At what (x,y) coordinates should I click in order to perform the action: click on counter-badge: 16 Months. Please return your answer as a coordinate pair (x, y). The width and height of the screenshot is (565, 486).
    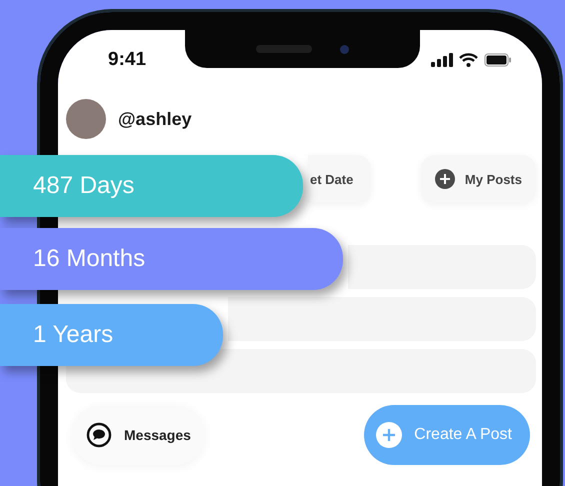
    Looking at the image, I should click on (171, 259).